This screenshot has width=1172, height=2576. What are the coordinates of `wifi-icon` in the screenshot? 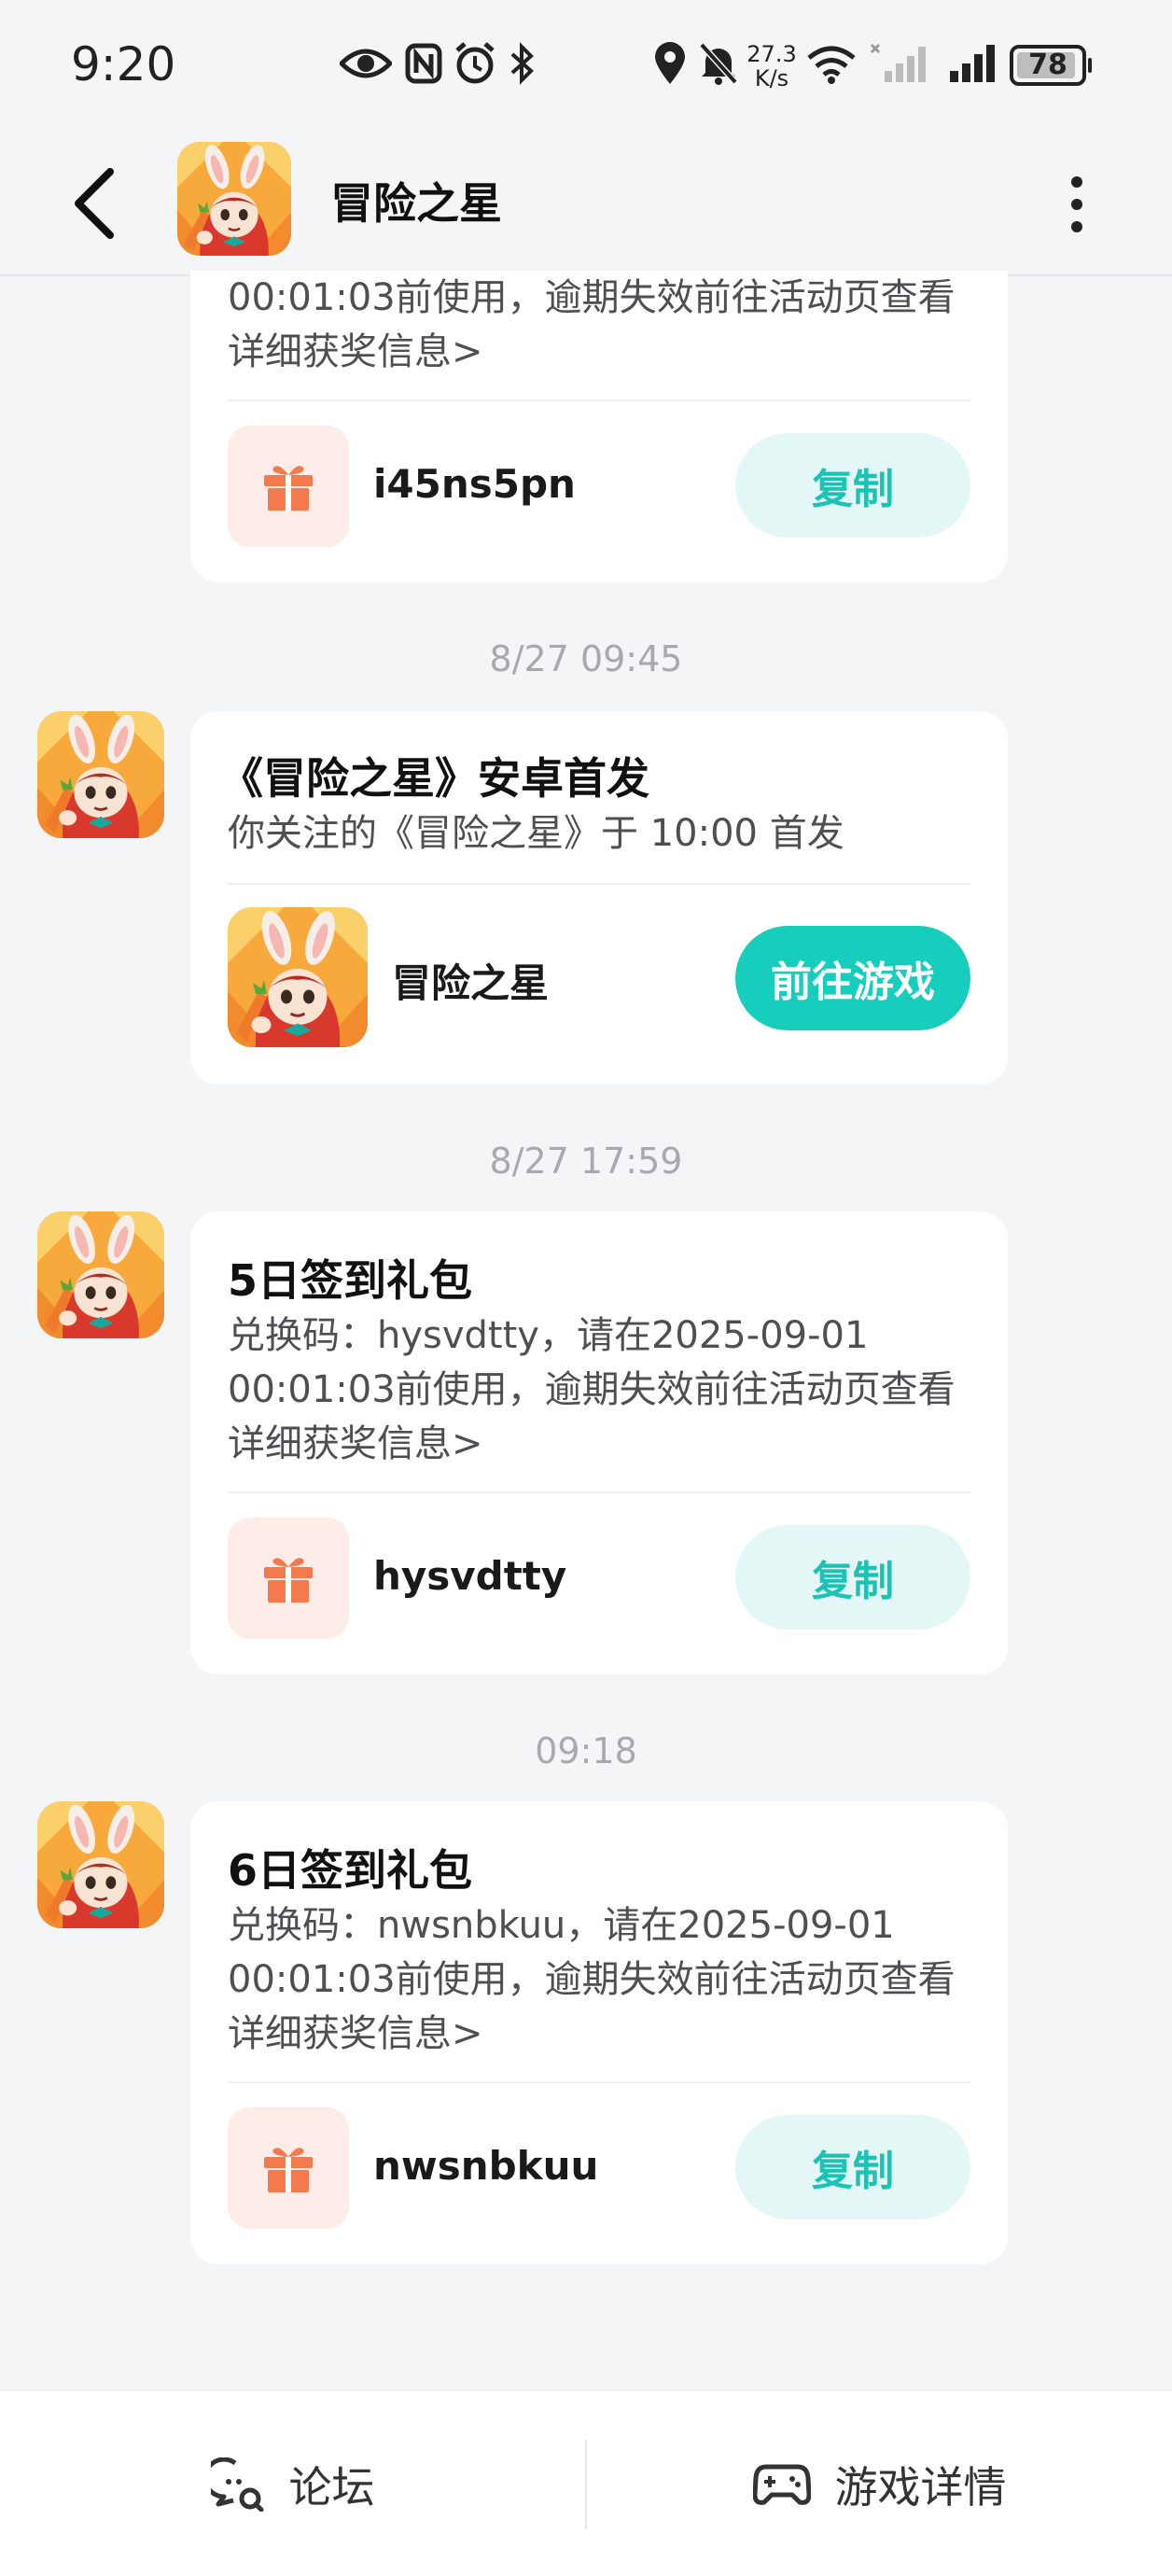 It's located at (831, 65).